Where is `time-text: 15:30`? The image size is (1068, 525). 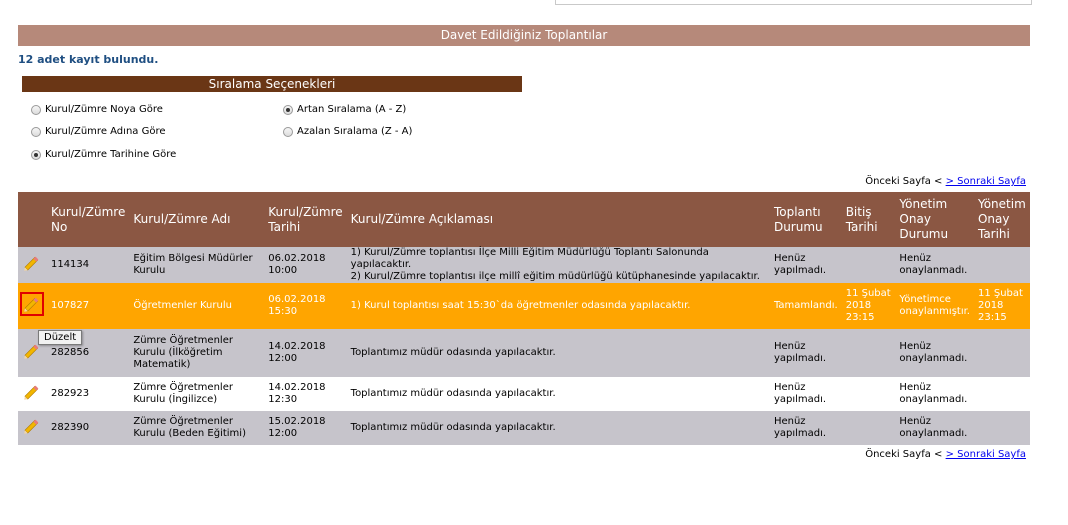 time-text: 15:30 is located at coordinates (283, 311).